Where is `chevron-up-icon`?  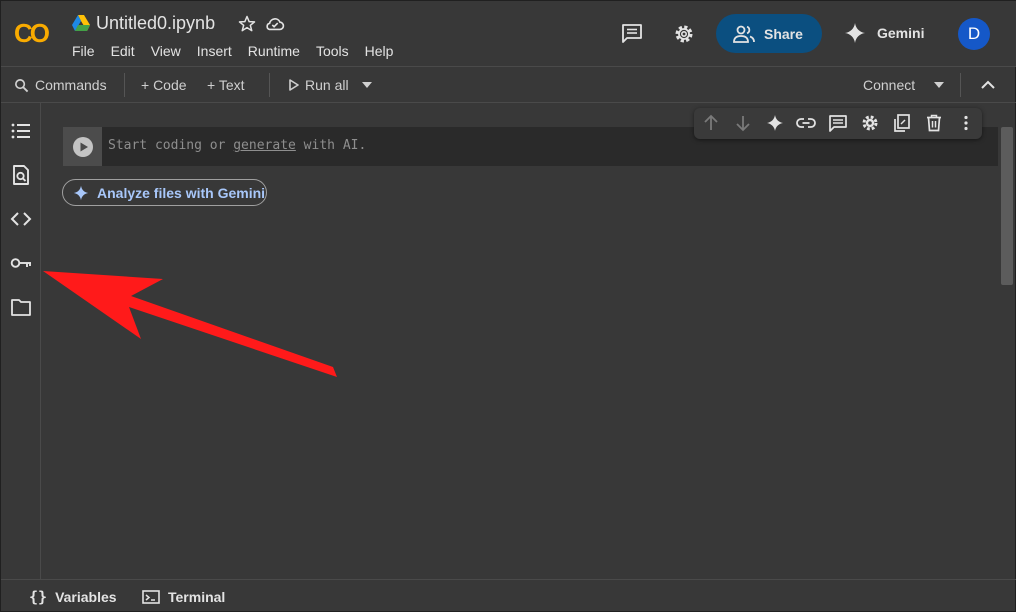 chevron-up-icon is located at coordinates (988, 85).